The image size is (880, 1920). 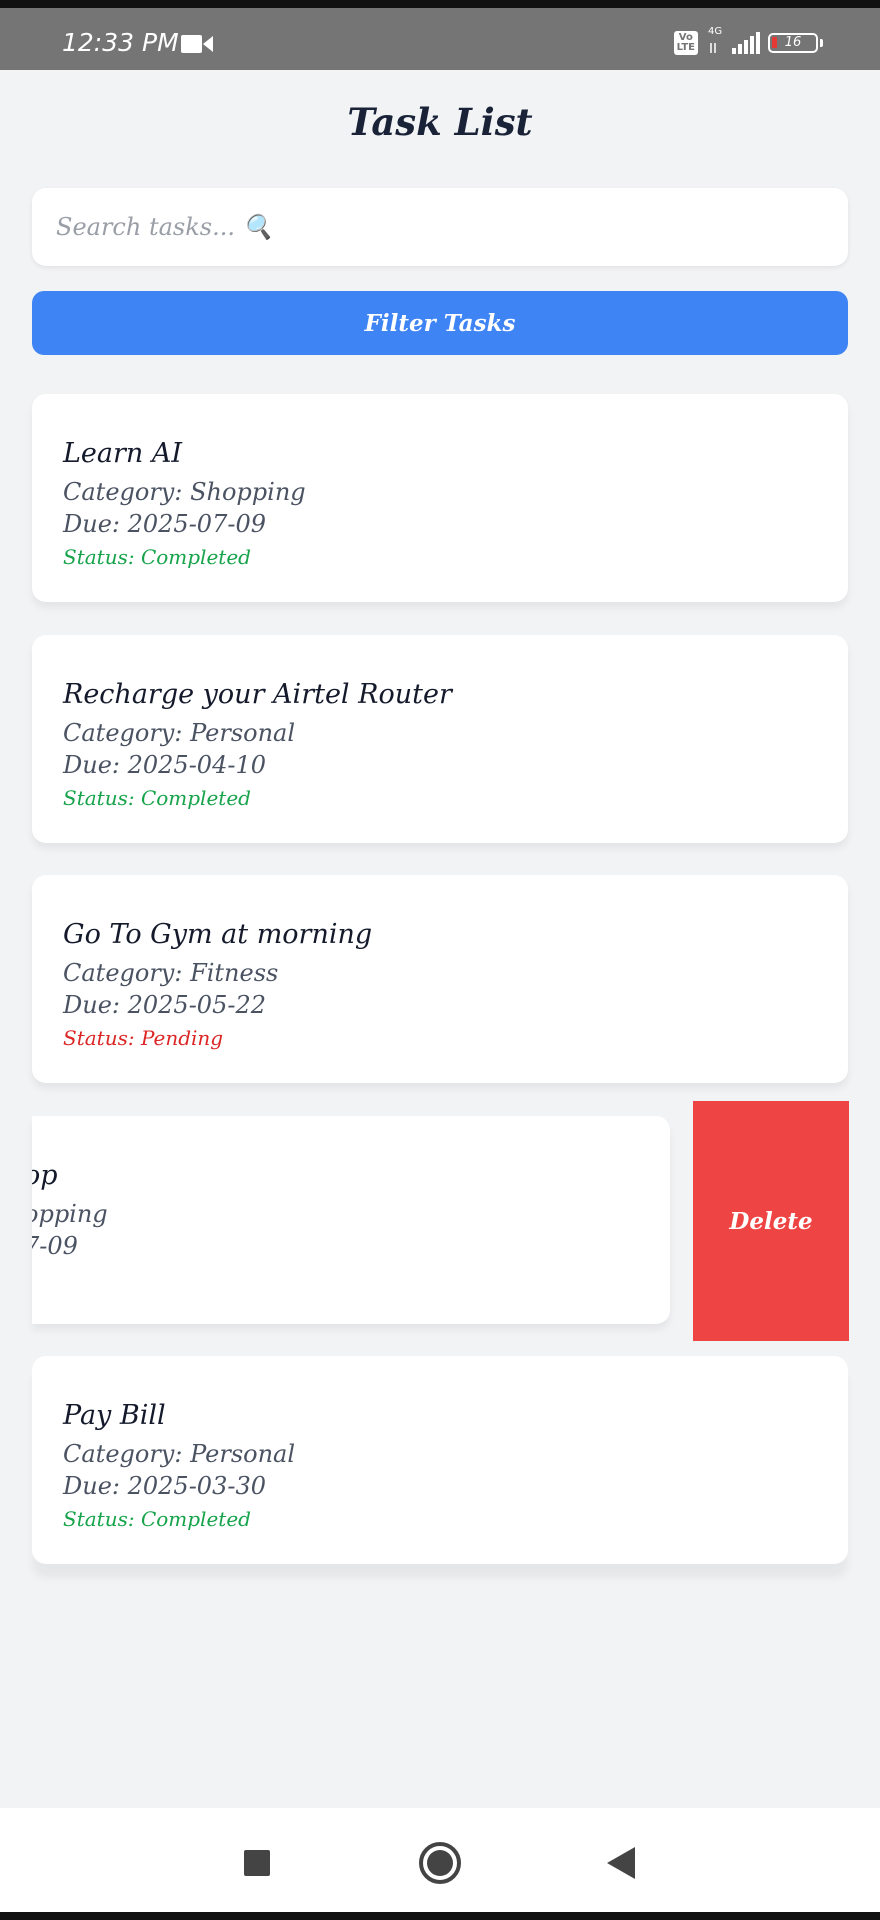 What do you see at coordinates (715, 31) in the screenshot?
I see `network-type-text: 4G` at bounding box center [715, 31].